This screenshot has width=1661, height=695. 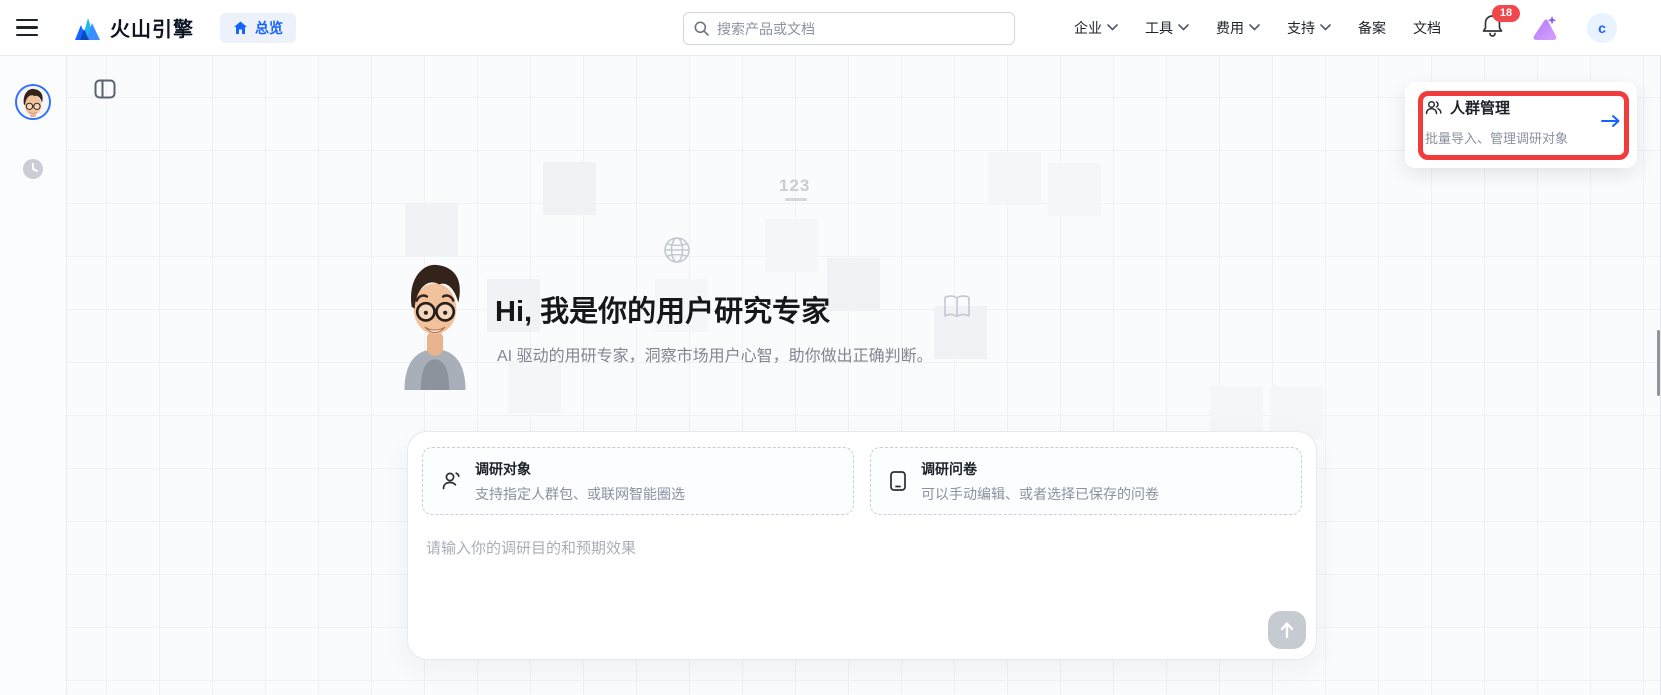 What do you see at coordinates (1610, 121) in the screenshot?
I see `arrow-right-icon` at bounding box center [1610, 121].